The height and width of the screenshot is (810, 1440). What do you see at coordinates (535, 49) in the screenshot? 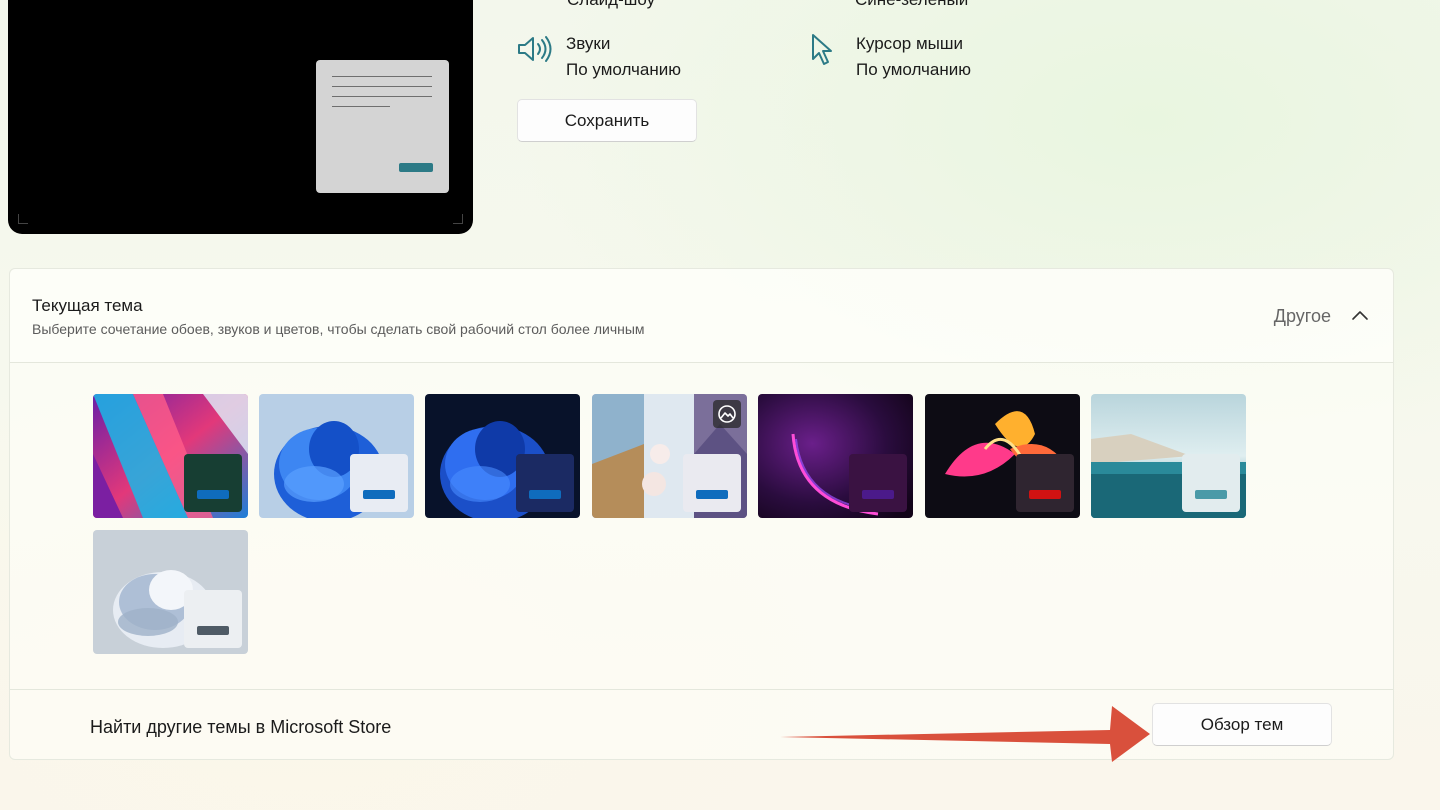
I see `speaker-icon` at bounding box center [535, 49].